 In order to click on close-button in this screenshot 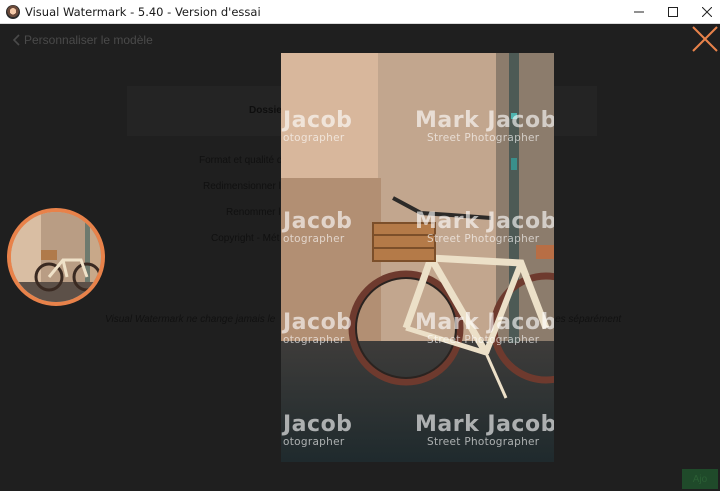, I will do `click(705, 12)`.